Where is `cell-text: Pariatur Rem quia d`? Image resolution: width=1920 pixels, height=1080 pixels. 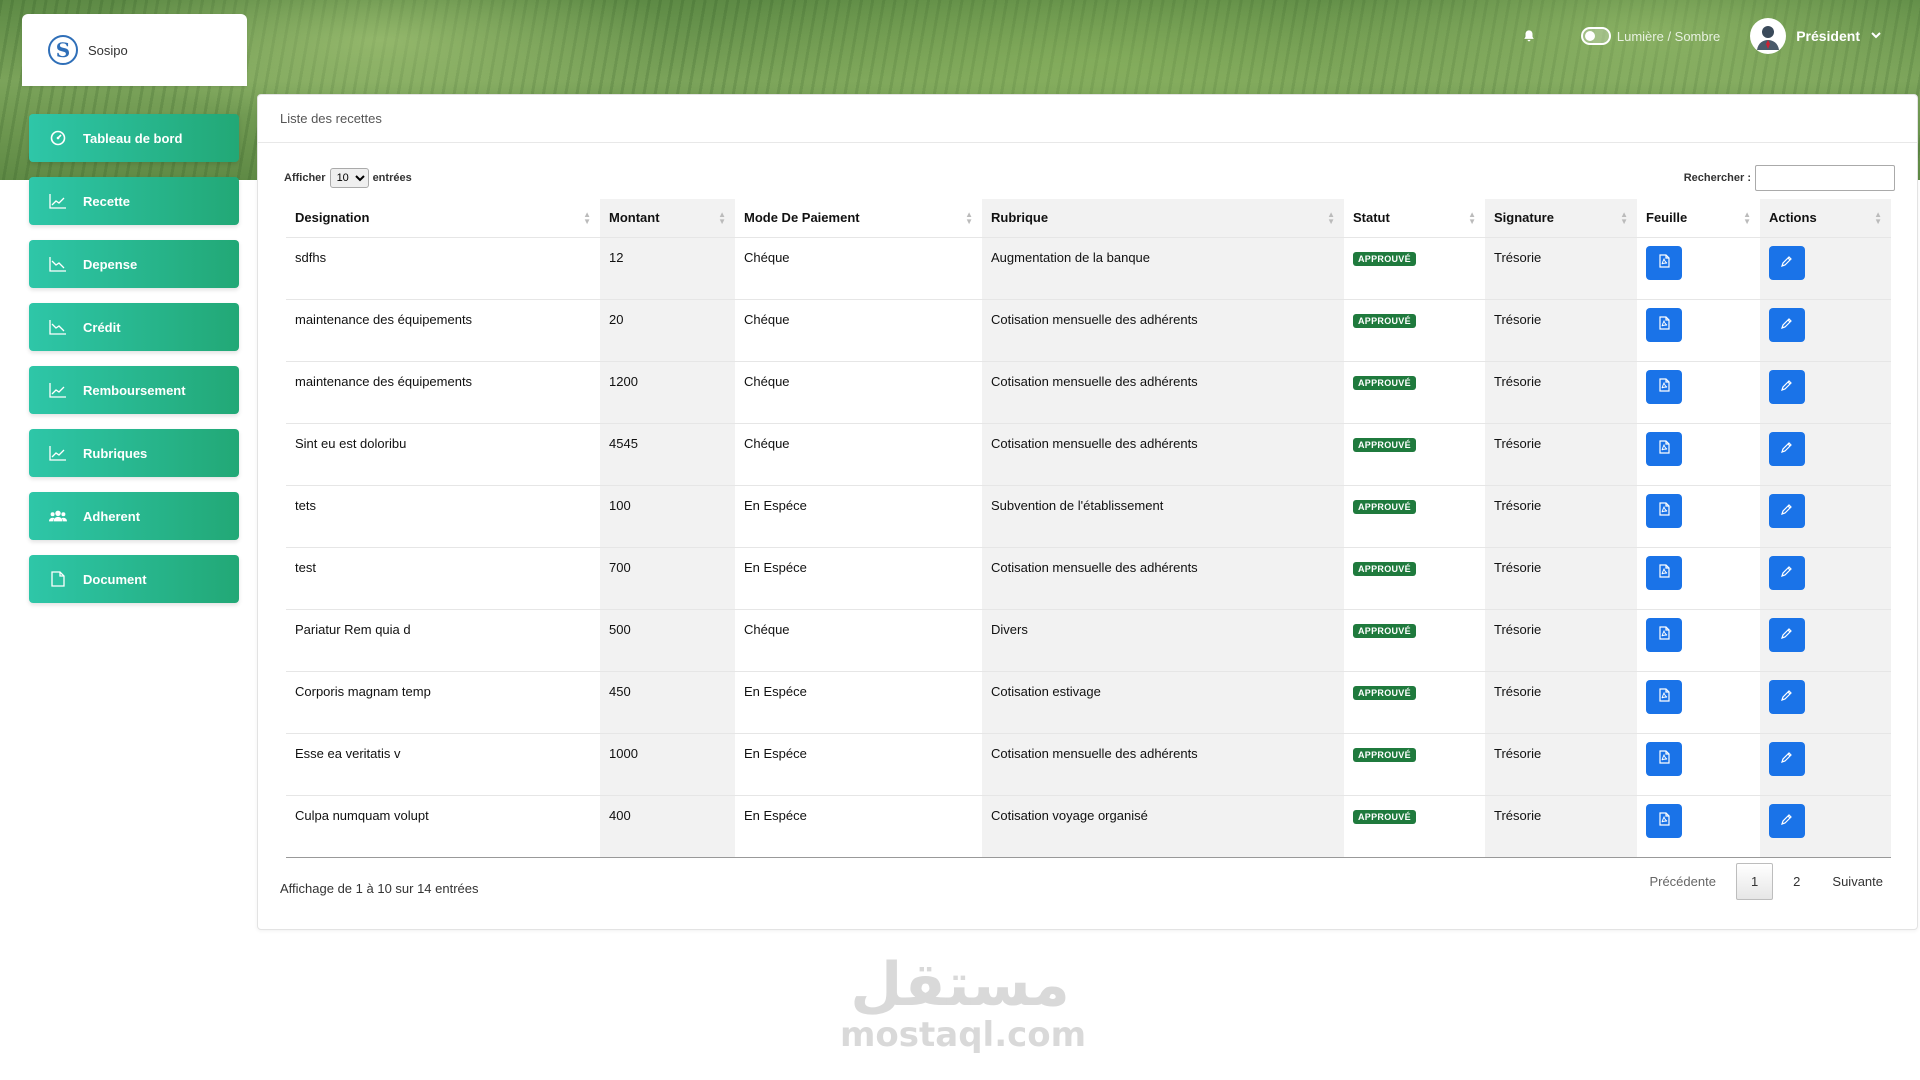
cell-text: Pariatur Rem quia d is located at coordinates (353, 629).